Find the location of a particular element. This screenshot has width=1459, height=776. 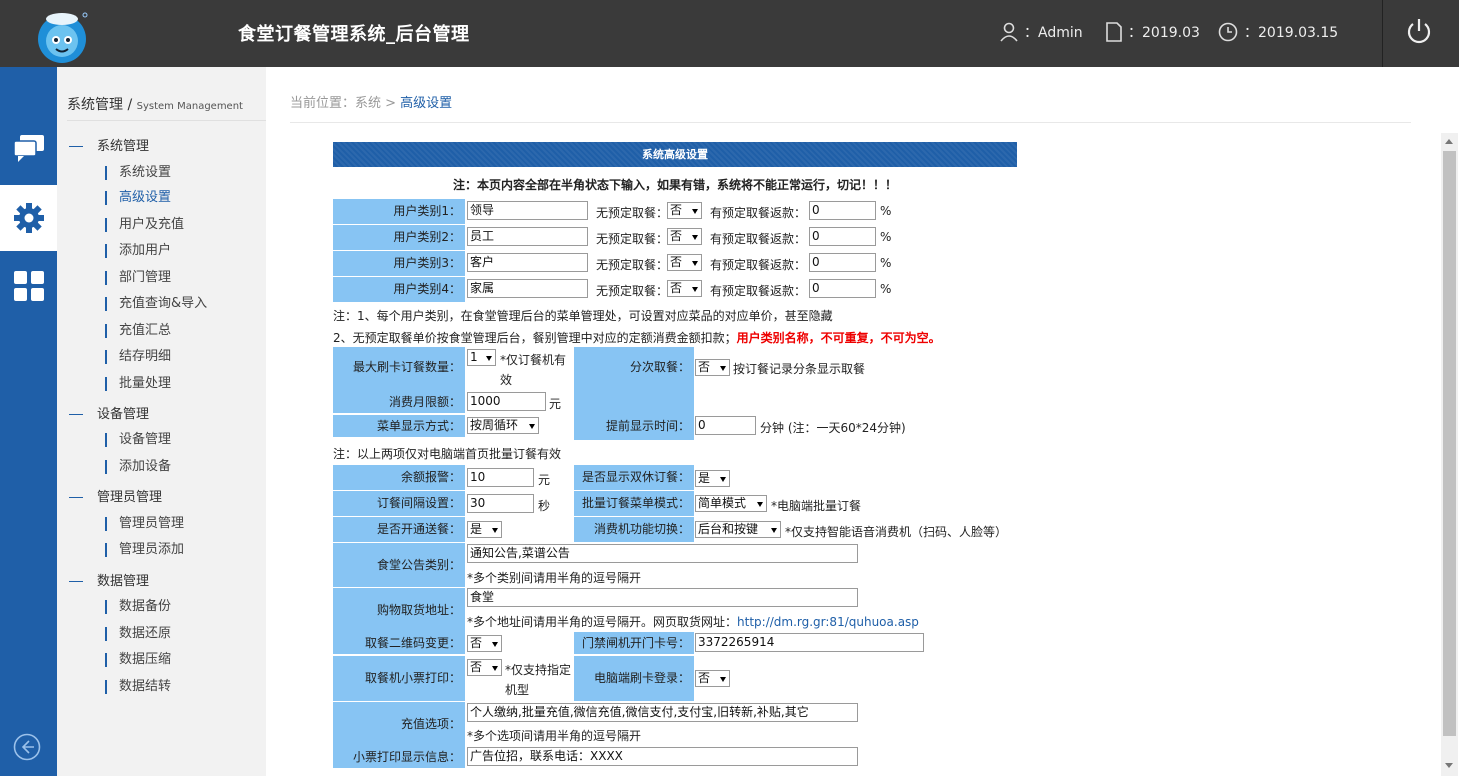

nav-item: 添加设备 is located at coordinates (138, 464).